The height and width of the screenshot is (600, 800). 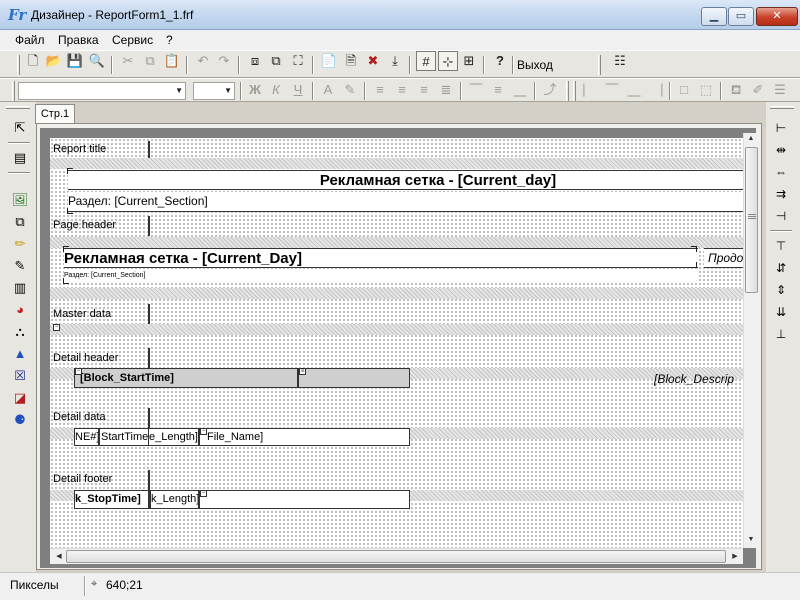 I want to click on font-size-select: ▼, so click(x=214, y=91).